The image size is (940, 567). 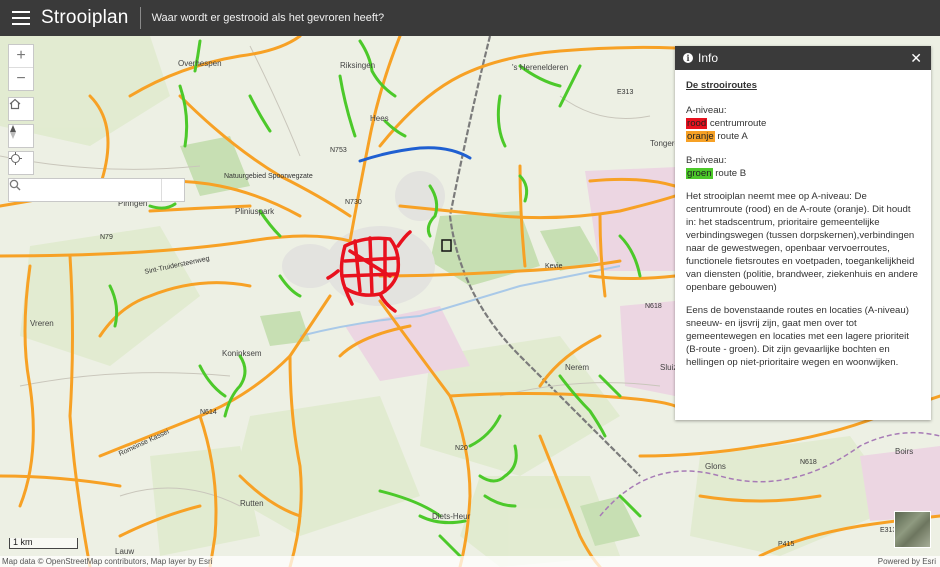 I want to click on label-herenelderen: 's Herenelderen, so click(x=540, y=67).